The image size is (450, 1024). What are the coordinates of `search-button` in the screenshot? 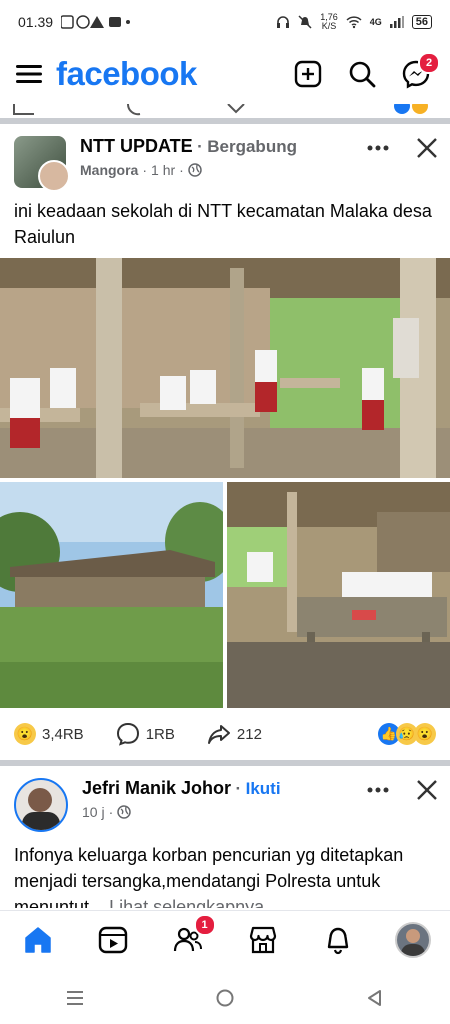 It's located at (362, 74).